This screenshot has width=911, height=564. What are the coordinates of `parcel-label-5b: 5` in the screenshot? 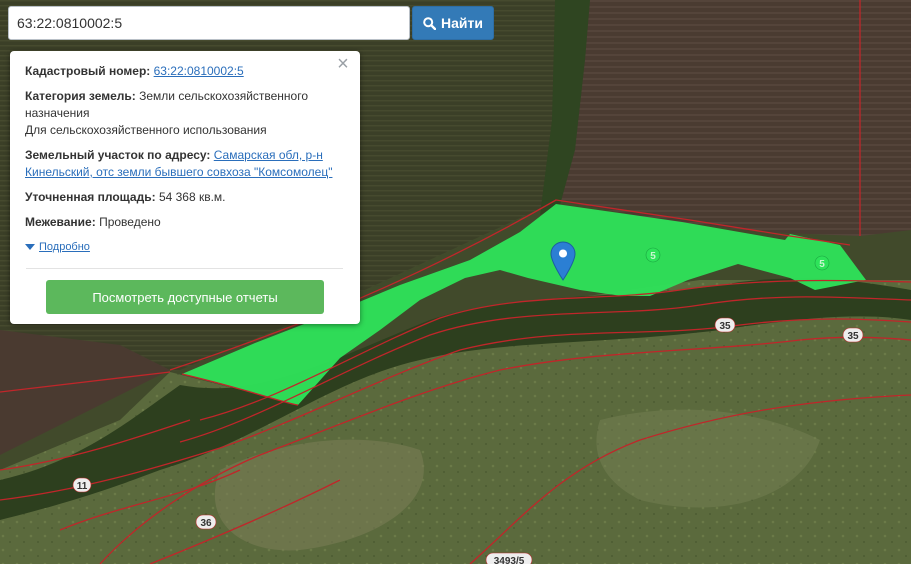 It's located at (822, 264).